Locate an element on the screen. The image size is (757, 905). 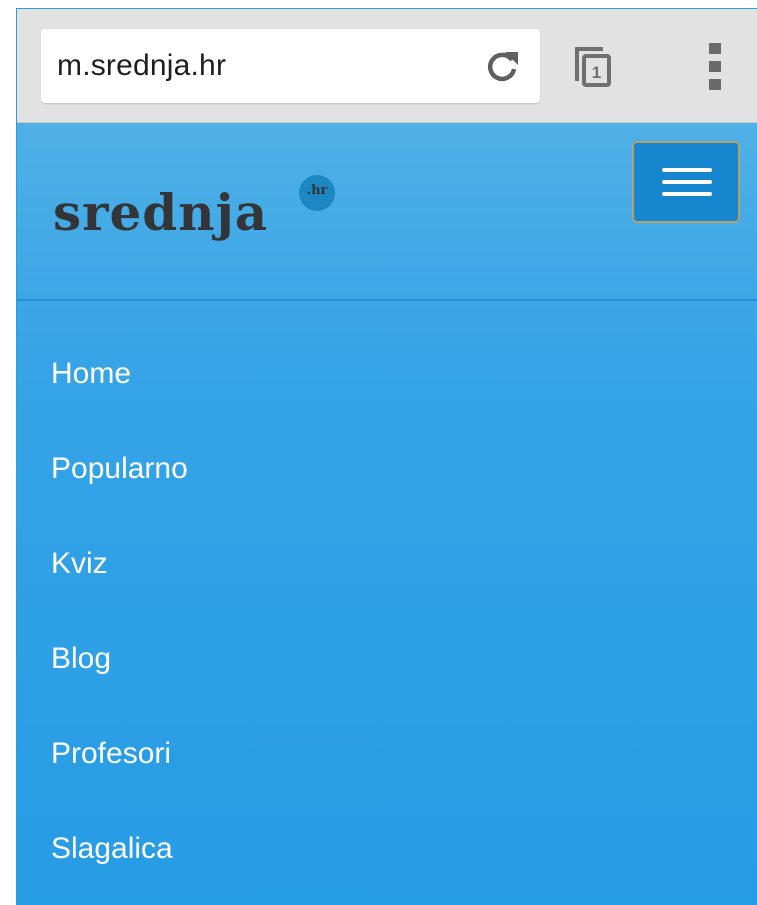
hamburger-menu-button is located at coordinates (686, 182).